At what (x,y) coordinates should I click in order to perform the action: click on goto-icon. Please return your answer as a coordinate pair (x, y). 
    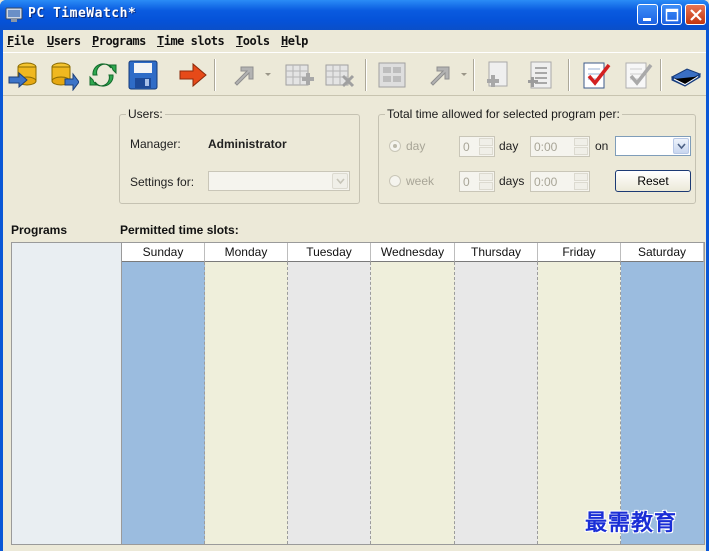
    Looking at the image, I should click on (244, 76).